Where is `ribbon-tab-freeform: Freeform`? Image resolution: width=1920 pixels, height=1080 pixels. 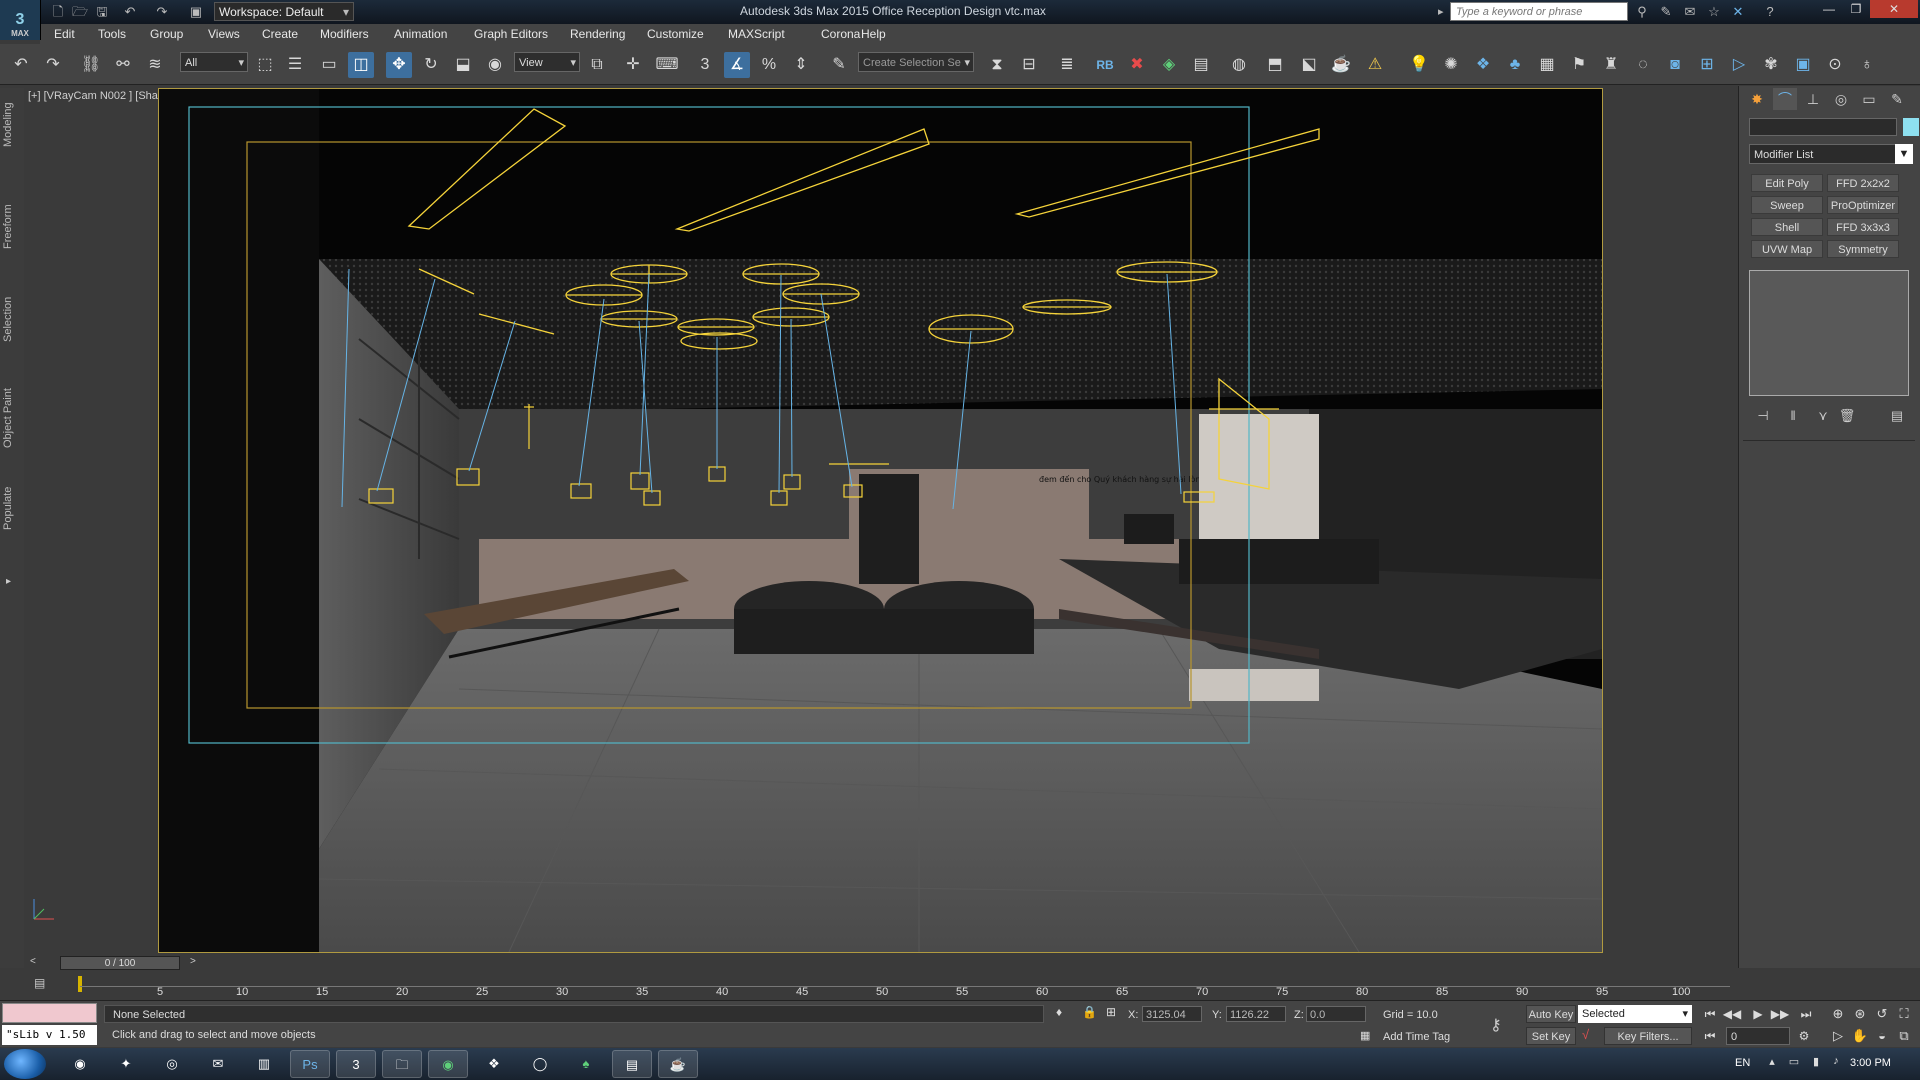
ribbon-tab-freeform: Freeform is located at coordinates (12, 227).